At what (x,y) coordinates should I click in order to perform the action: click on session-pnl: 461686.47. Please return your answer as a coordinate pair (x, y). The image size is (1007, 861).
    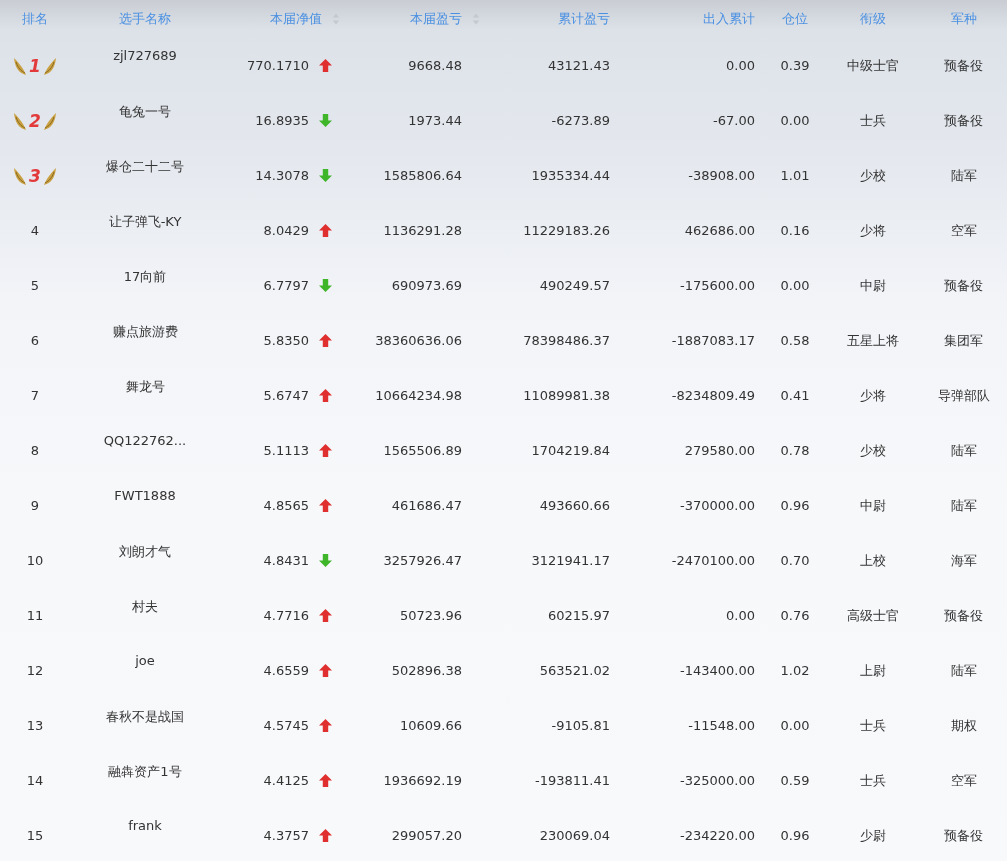
    Looking at the image, I should click on (426, 505).